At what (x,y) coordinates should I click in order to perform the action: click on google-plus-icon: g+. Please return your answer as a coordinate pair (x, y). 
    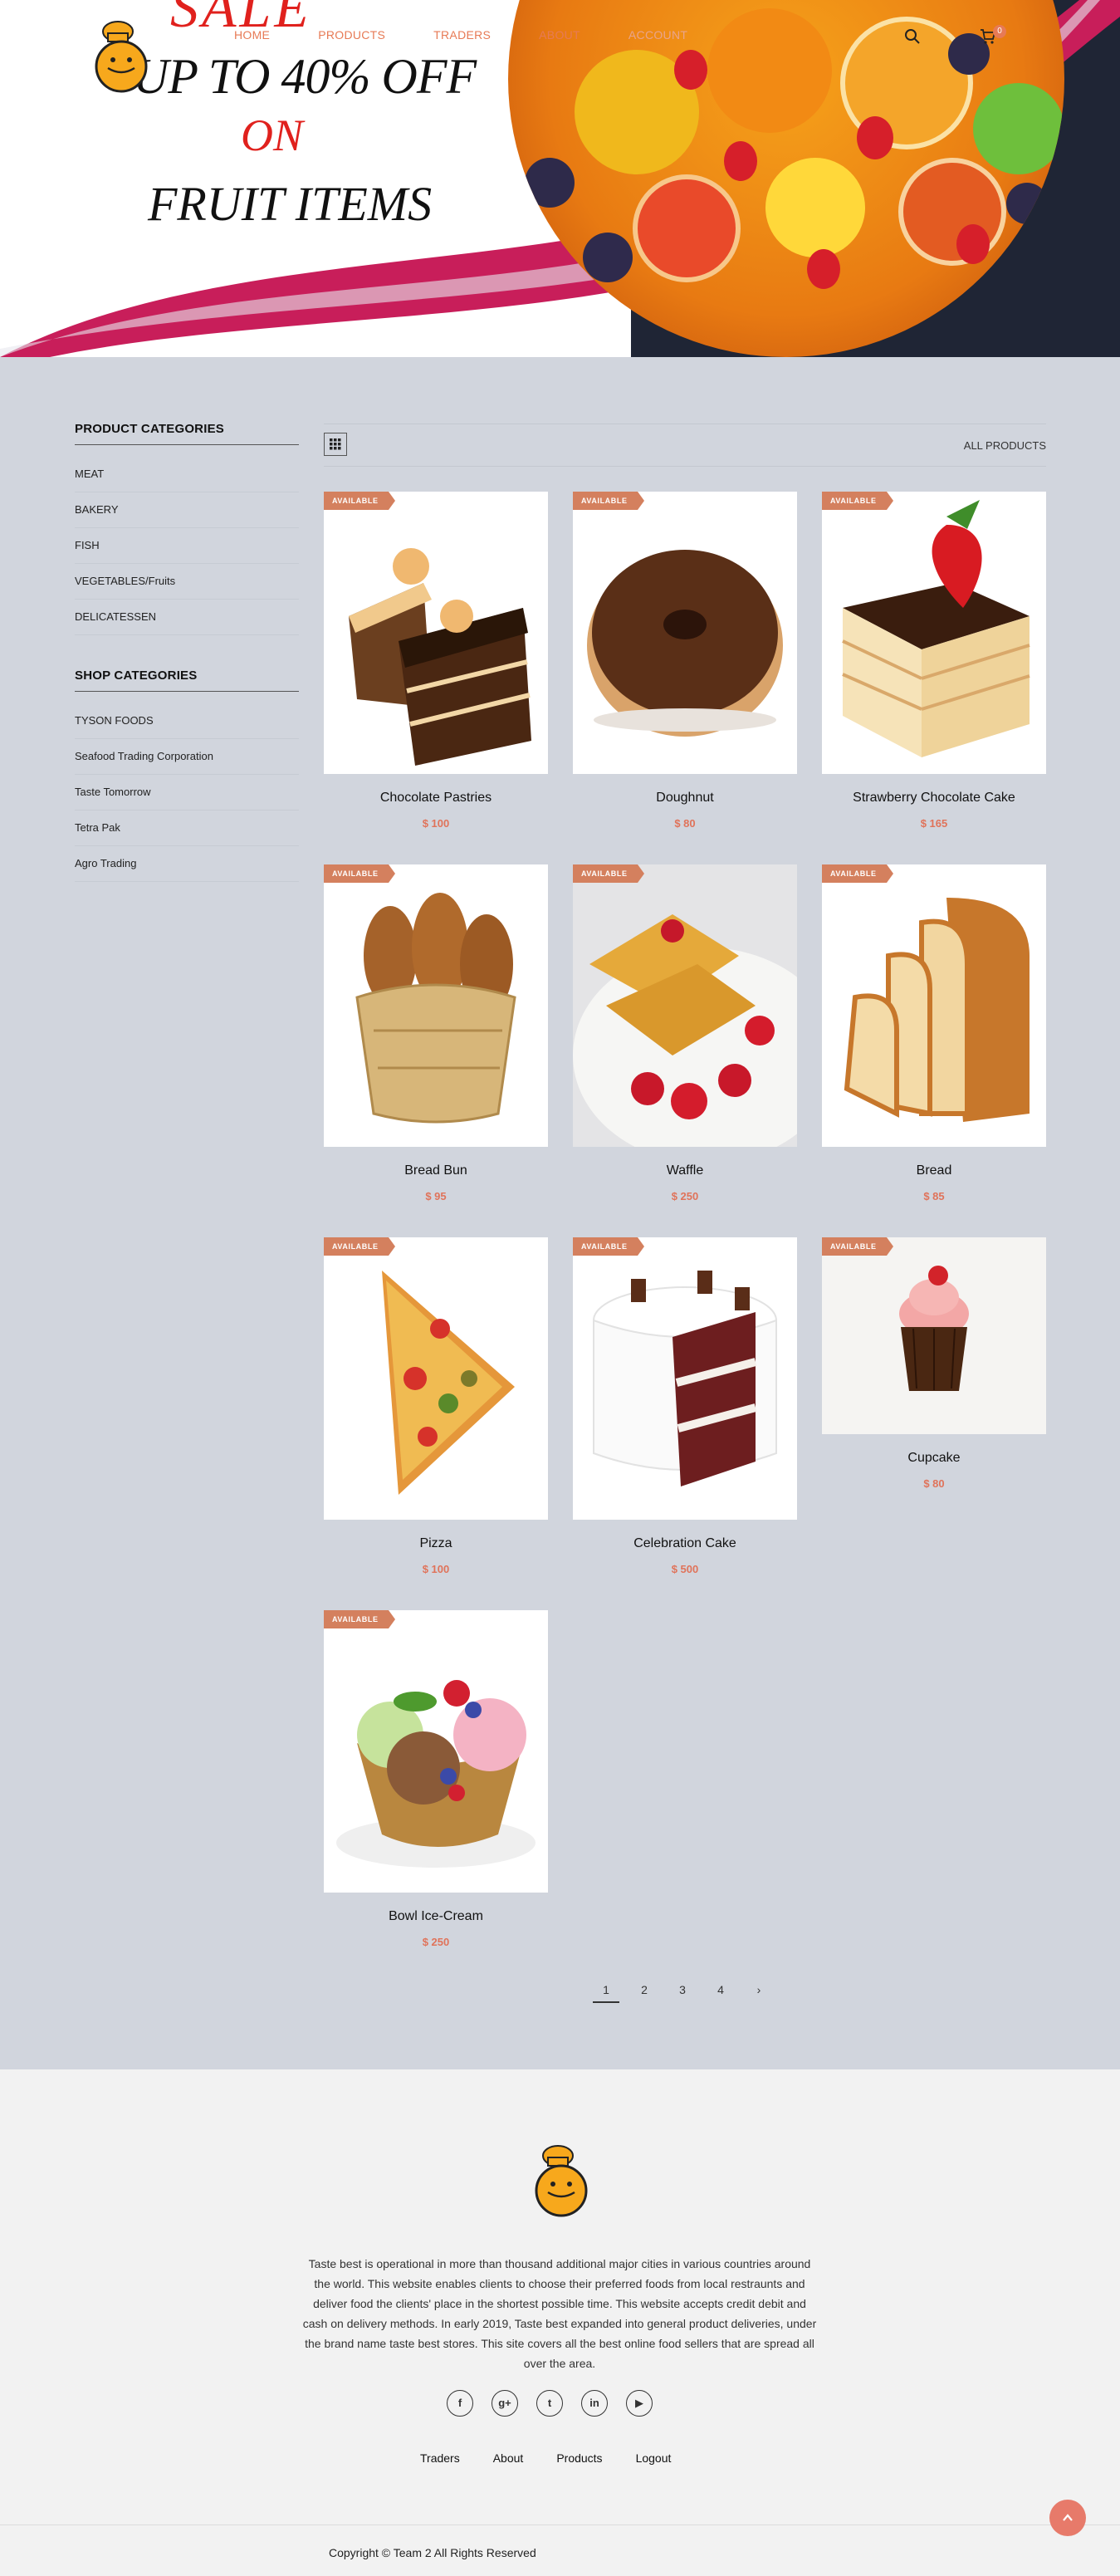
    Looking at the image, I should click on (505, 2403).